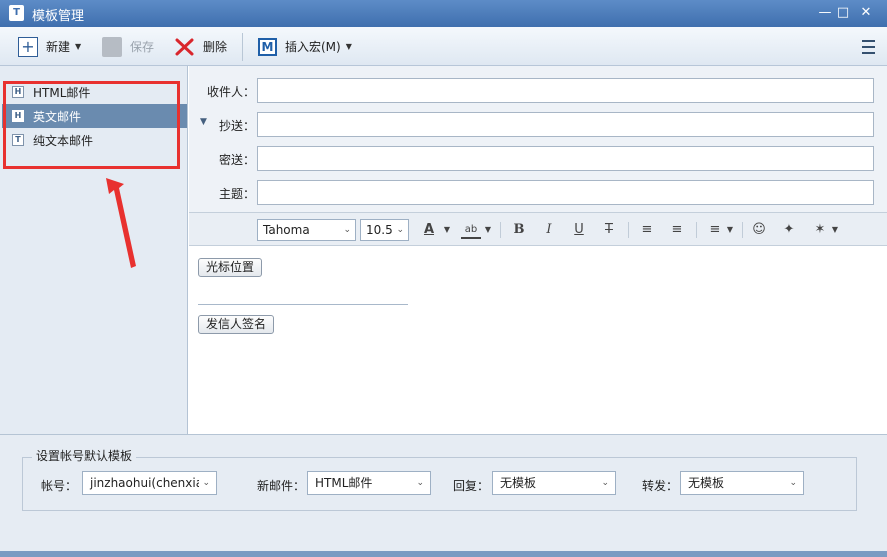 The width and height of the screenshot is (887, 557). I want to click on toolbar: + 新建 ▼ 保存 删除 M 插入宏(M) ▼, so click(443, 46).